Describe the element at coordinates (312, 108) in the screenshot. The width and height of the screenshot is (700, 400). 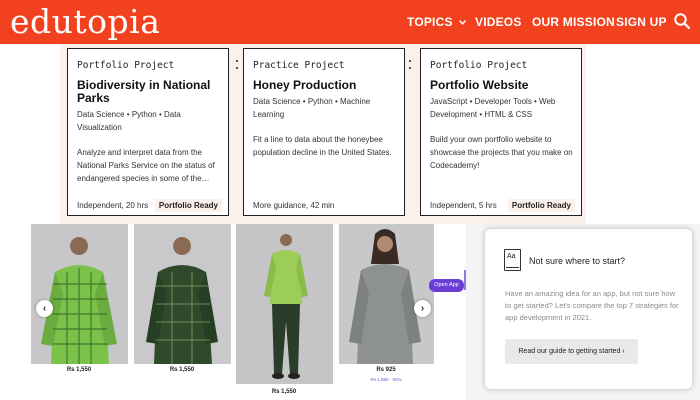
I see `card-tags: Data Science • Python • Machine Learning` at that location.